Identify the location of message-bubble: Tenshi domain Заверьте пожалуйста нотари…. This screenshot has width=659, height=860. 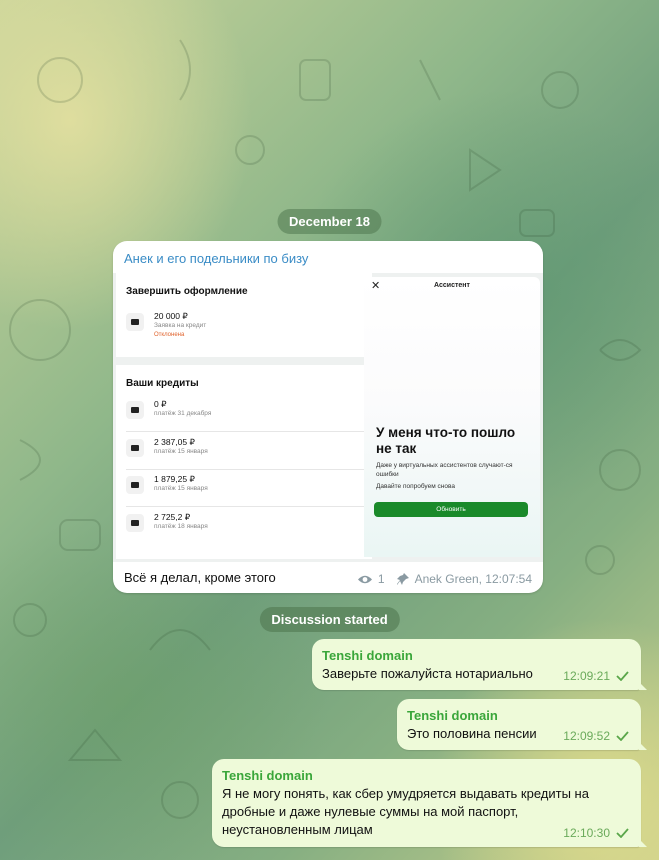
(479, 664).